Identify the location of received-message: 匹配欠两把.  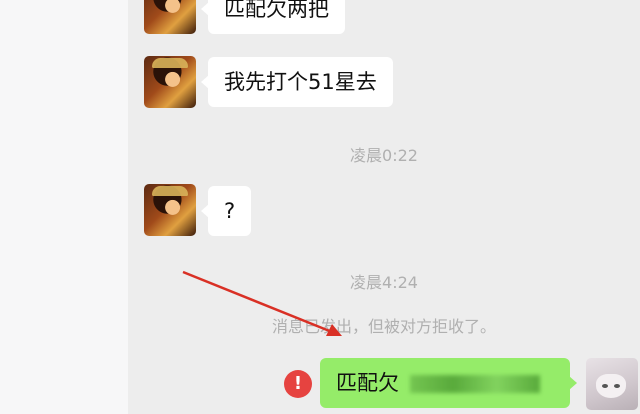
(273, 17).